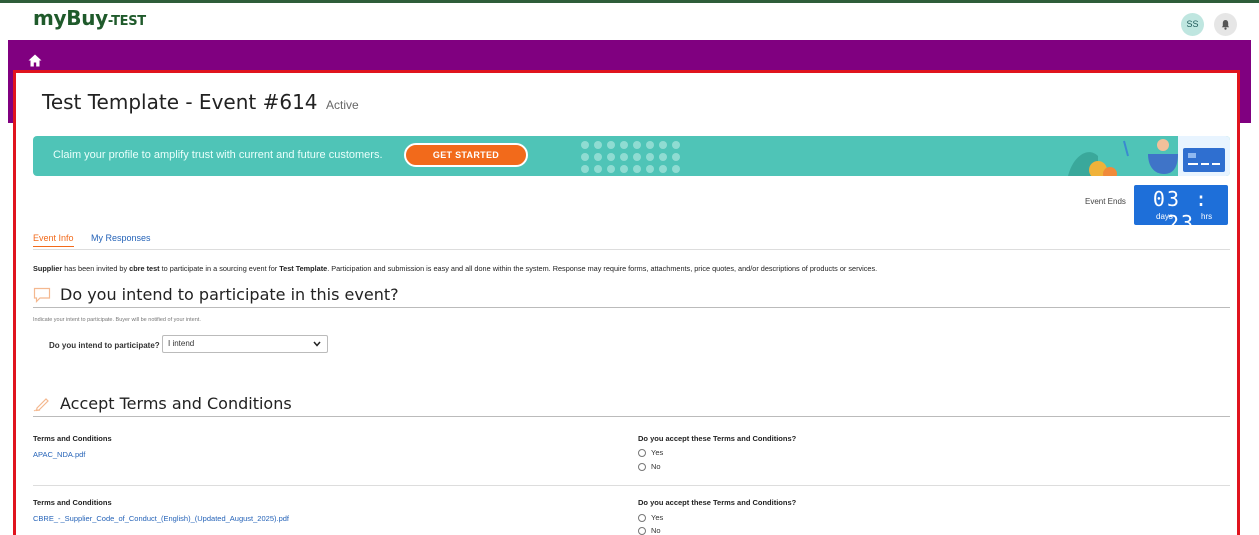 The image size is (1259, 535). Describe the element at coordinates (245, 344) in the screenshot. I see `intent-select: I intend` at that location.